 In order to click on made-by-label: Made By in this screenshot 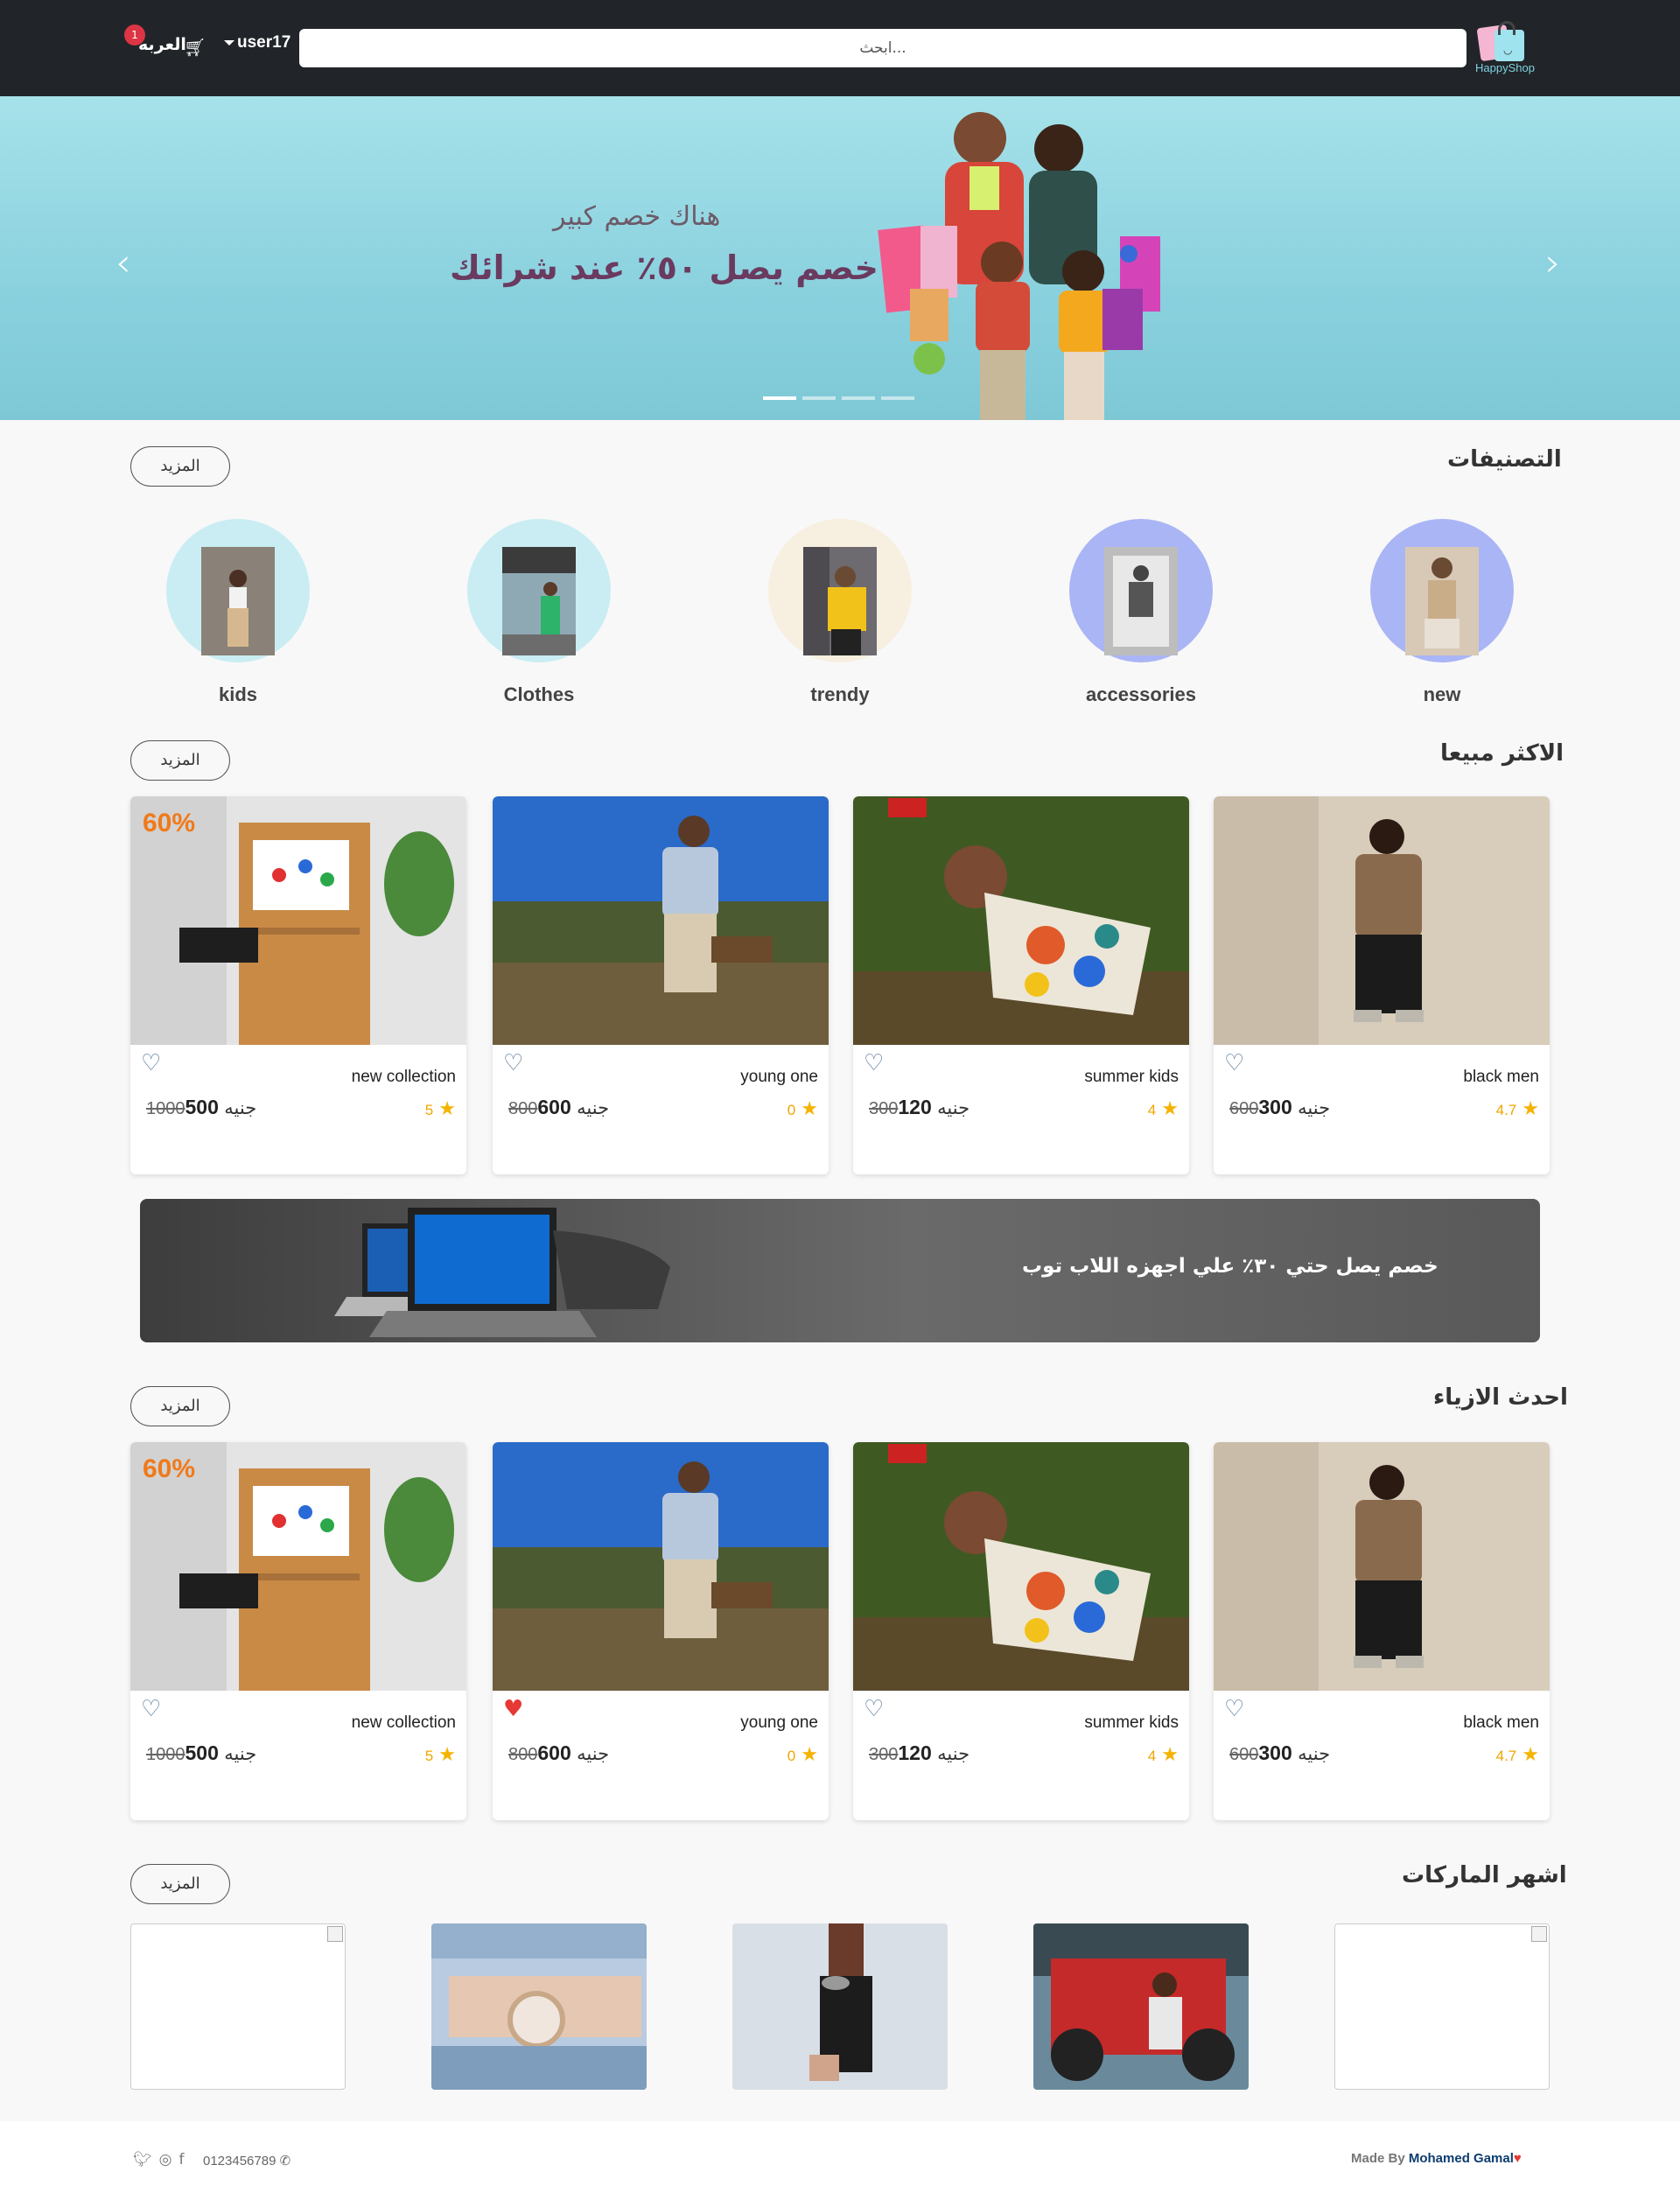, I will do `click(1378, 2158)`.